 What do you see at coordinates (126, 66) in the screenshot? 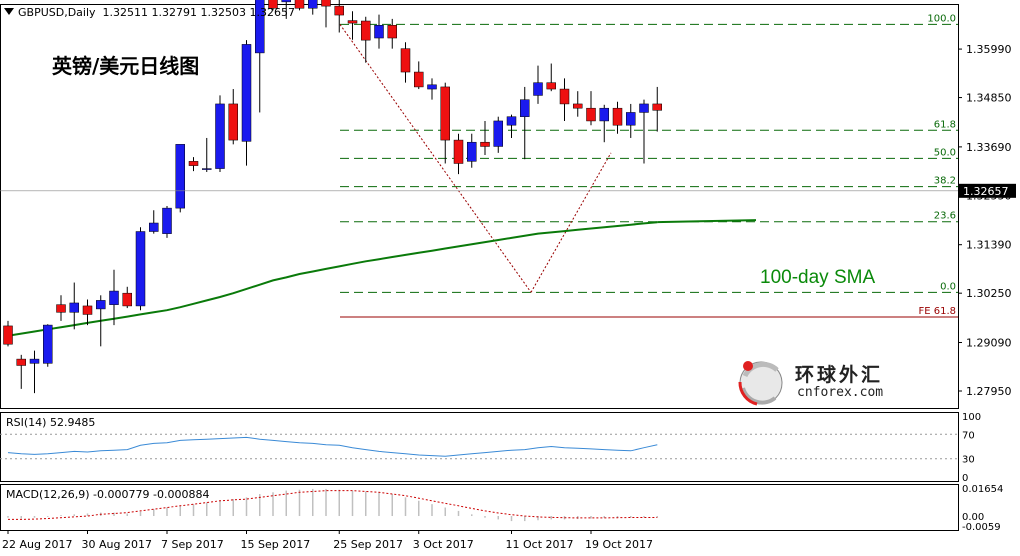
I see `chart-title: 英镑/美元日线图` at bounding box center [126, 66].